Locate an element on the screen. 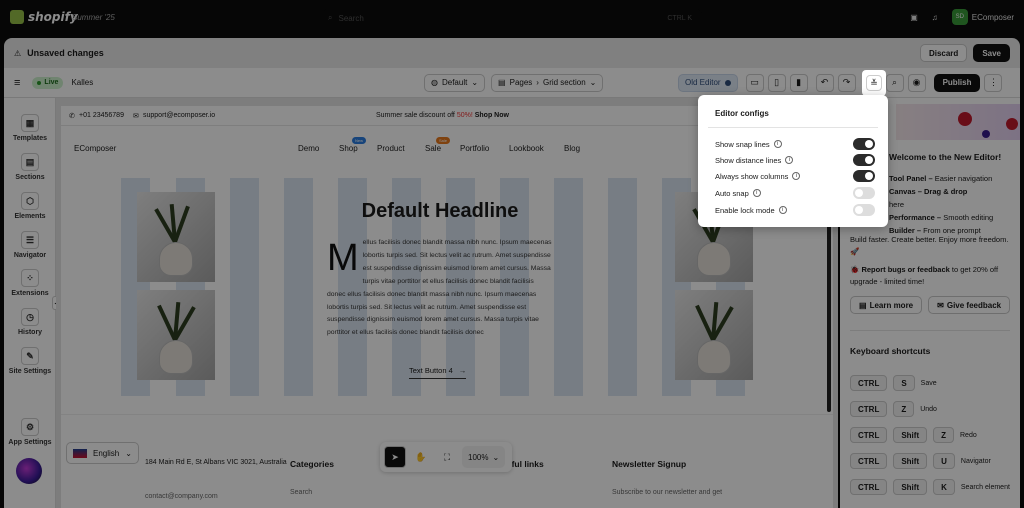 Image resolution: width=1024 pixels, height=508 pixels. show-columns-toggle is located at coordinates (864, 176).